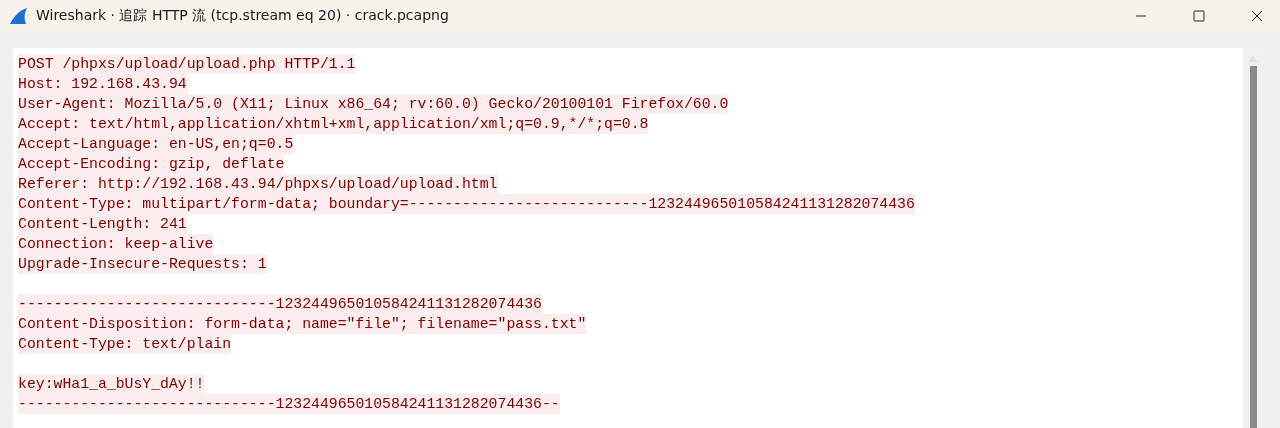  Describe the element at coordinates (1257, 16) in the screenshot. I see `close-icon` at that location.